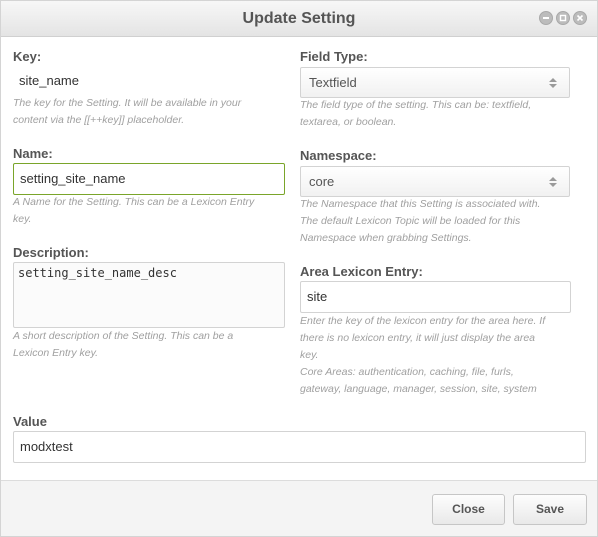 The width and height of the screenshot is (598, 537). What do you see at coordinates (546, 18) in the screenshot?
I see `minimize-icon` at bounding box center [546, 18].